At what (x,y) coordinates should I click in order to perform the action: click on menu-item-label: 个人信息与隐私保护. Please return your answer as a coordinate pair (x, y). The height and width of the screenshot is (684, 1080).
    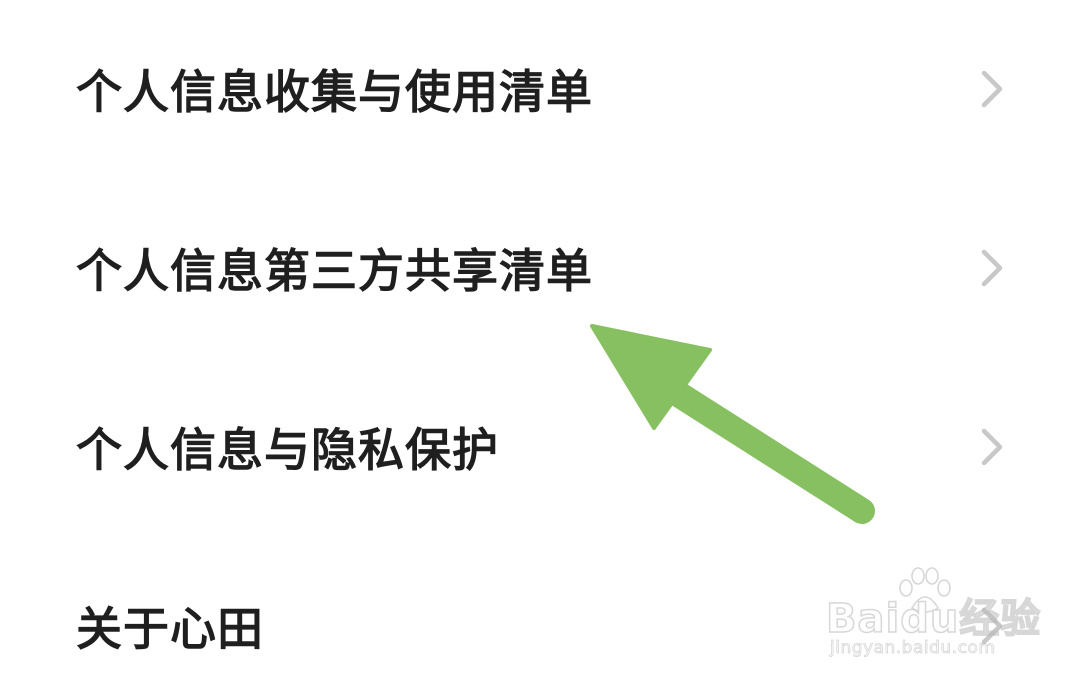
    Looking at the image, I should click on (287, 450).